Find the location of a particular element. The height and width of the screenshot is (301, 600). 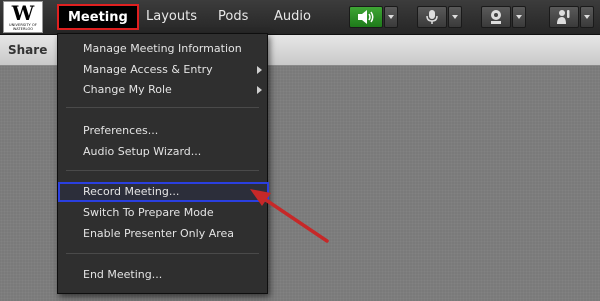

speaker-icon is located at coordinates (366, 17).